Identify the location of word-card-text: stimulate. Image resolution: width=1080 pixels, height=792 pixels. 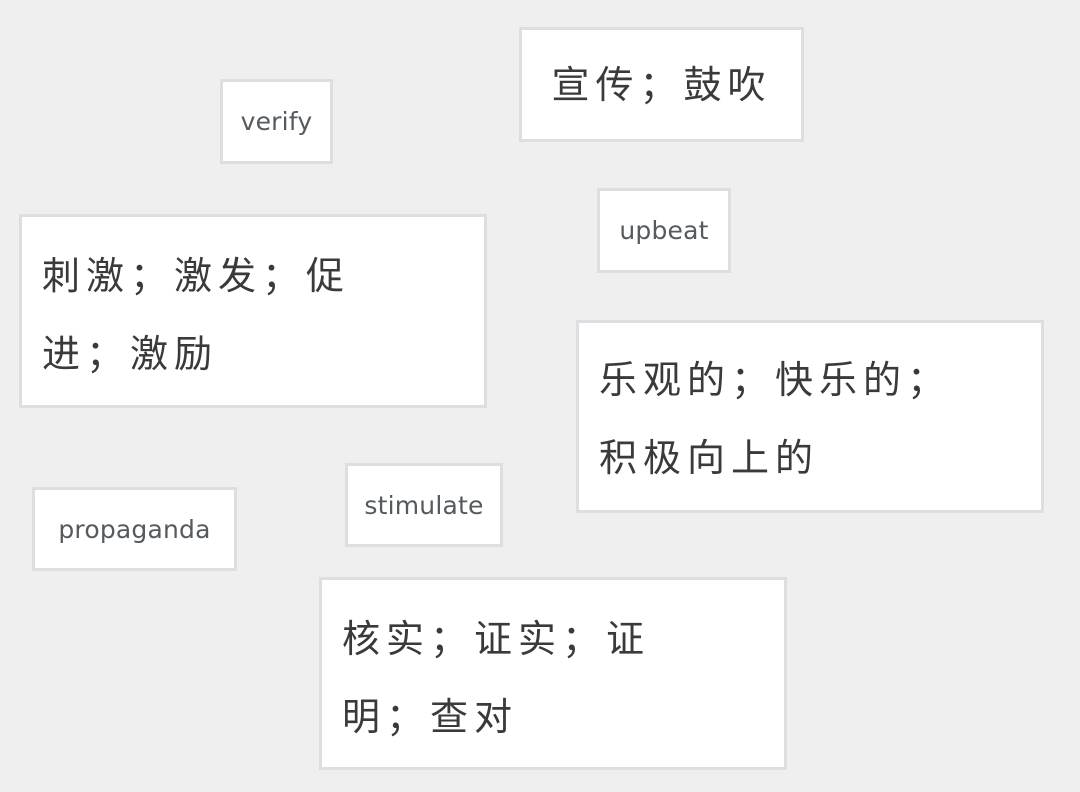
(424, 505).